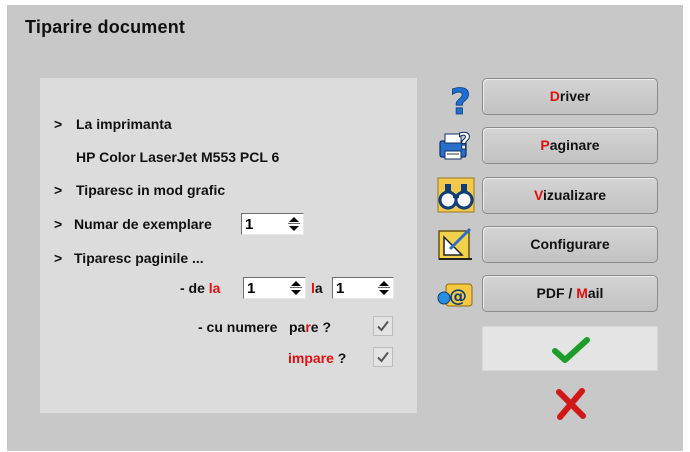  Describe the element at coordinates (595, 293) in the screenshot. I see `mail-label: ail` at that location.